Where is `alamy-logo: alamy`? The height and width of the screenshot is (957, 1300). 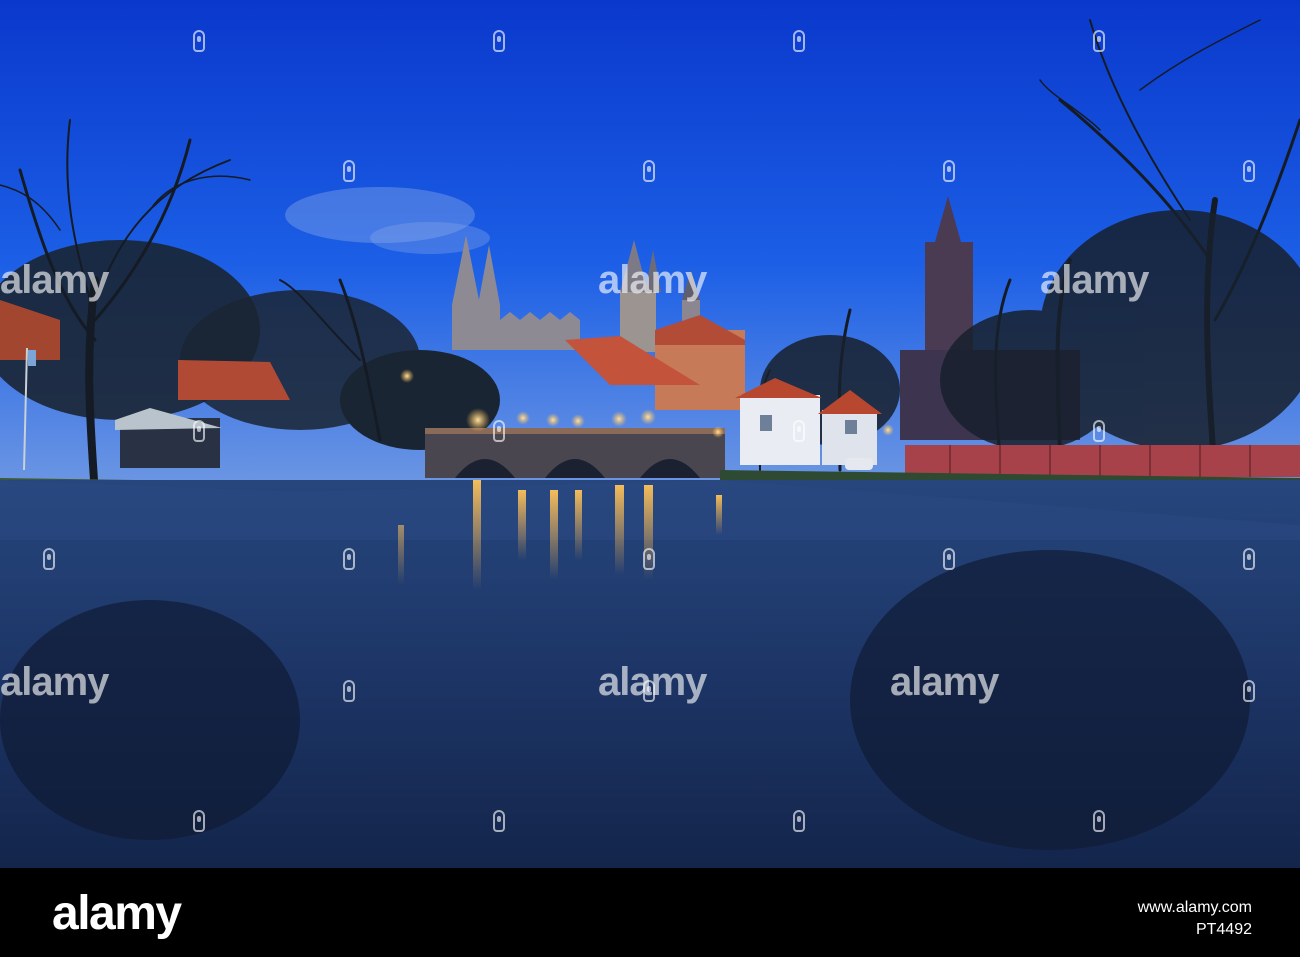 alamy-logo: alamy is located at coordinates (117, 913).